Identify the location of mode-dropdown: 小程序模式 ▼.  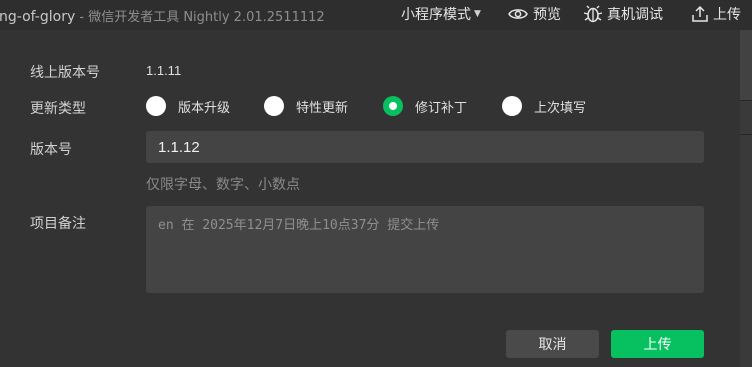
(441, 14).